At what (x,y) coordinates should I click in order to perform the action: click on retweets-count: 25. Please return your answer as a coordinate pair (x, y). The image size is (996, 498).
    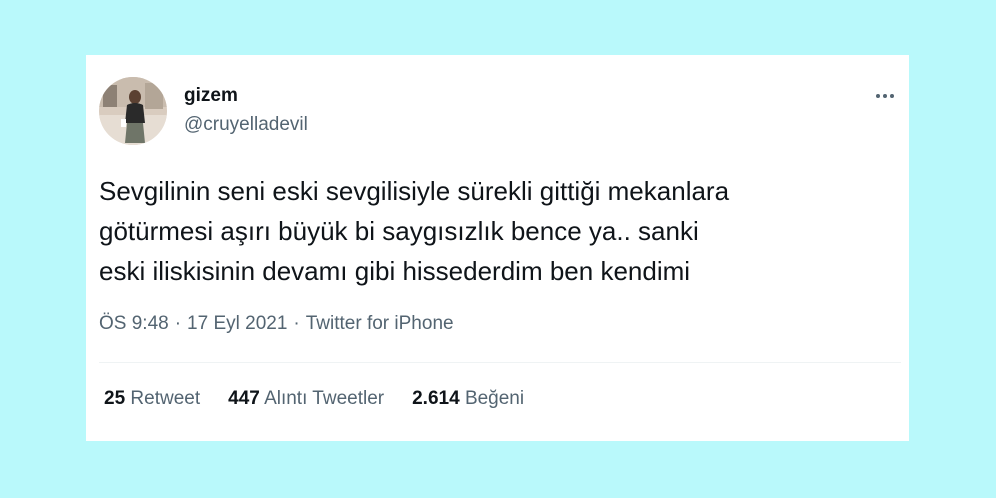
    Looking at the image, I should click on (115, 398).